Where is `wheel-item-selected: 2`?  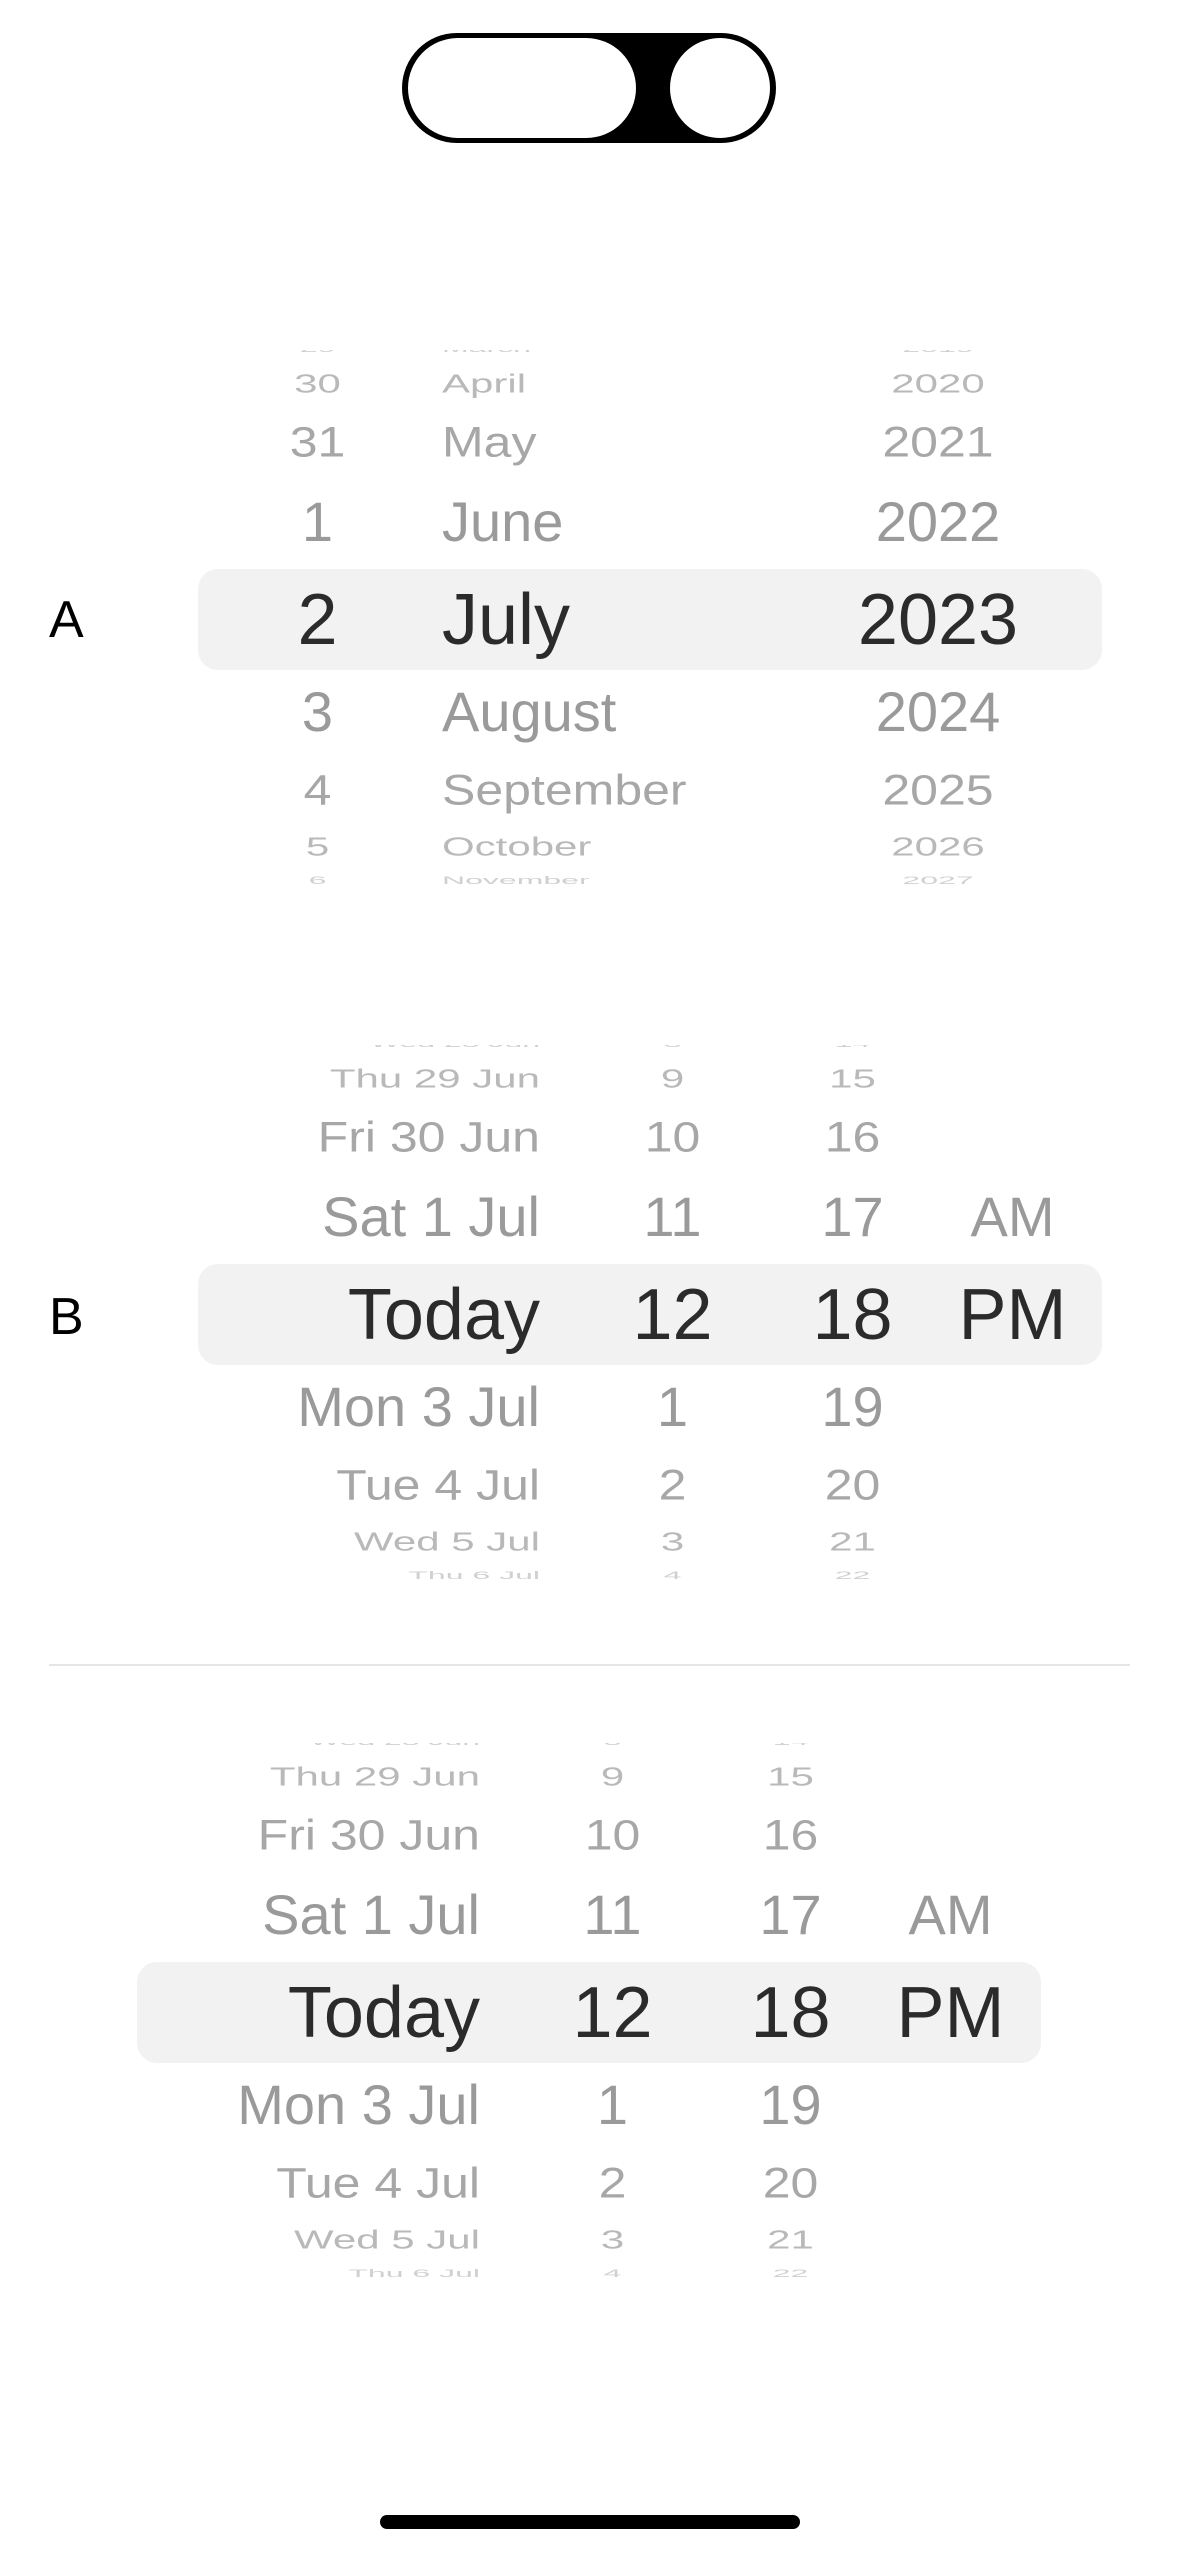 wheel-item-selected: 2 is located at coordinates (317, 620).